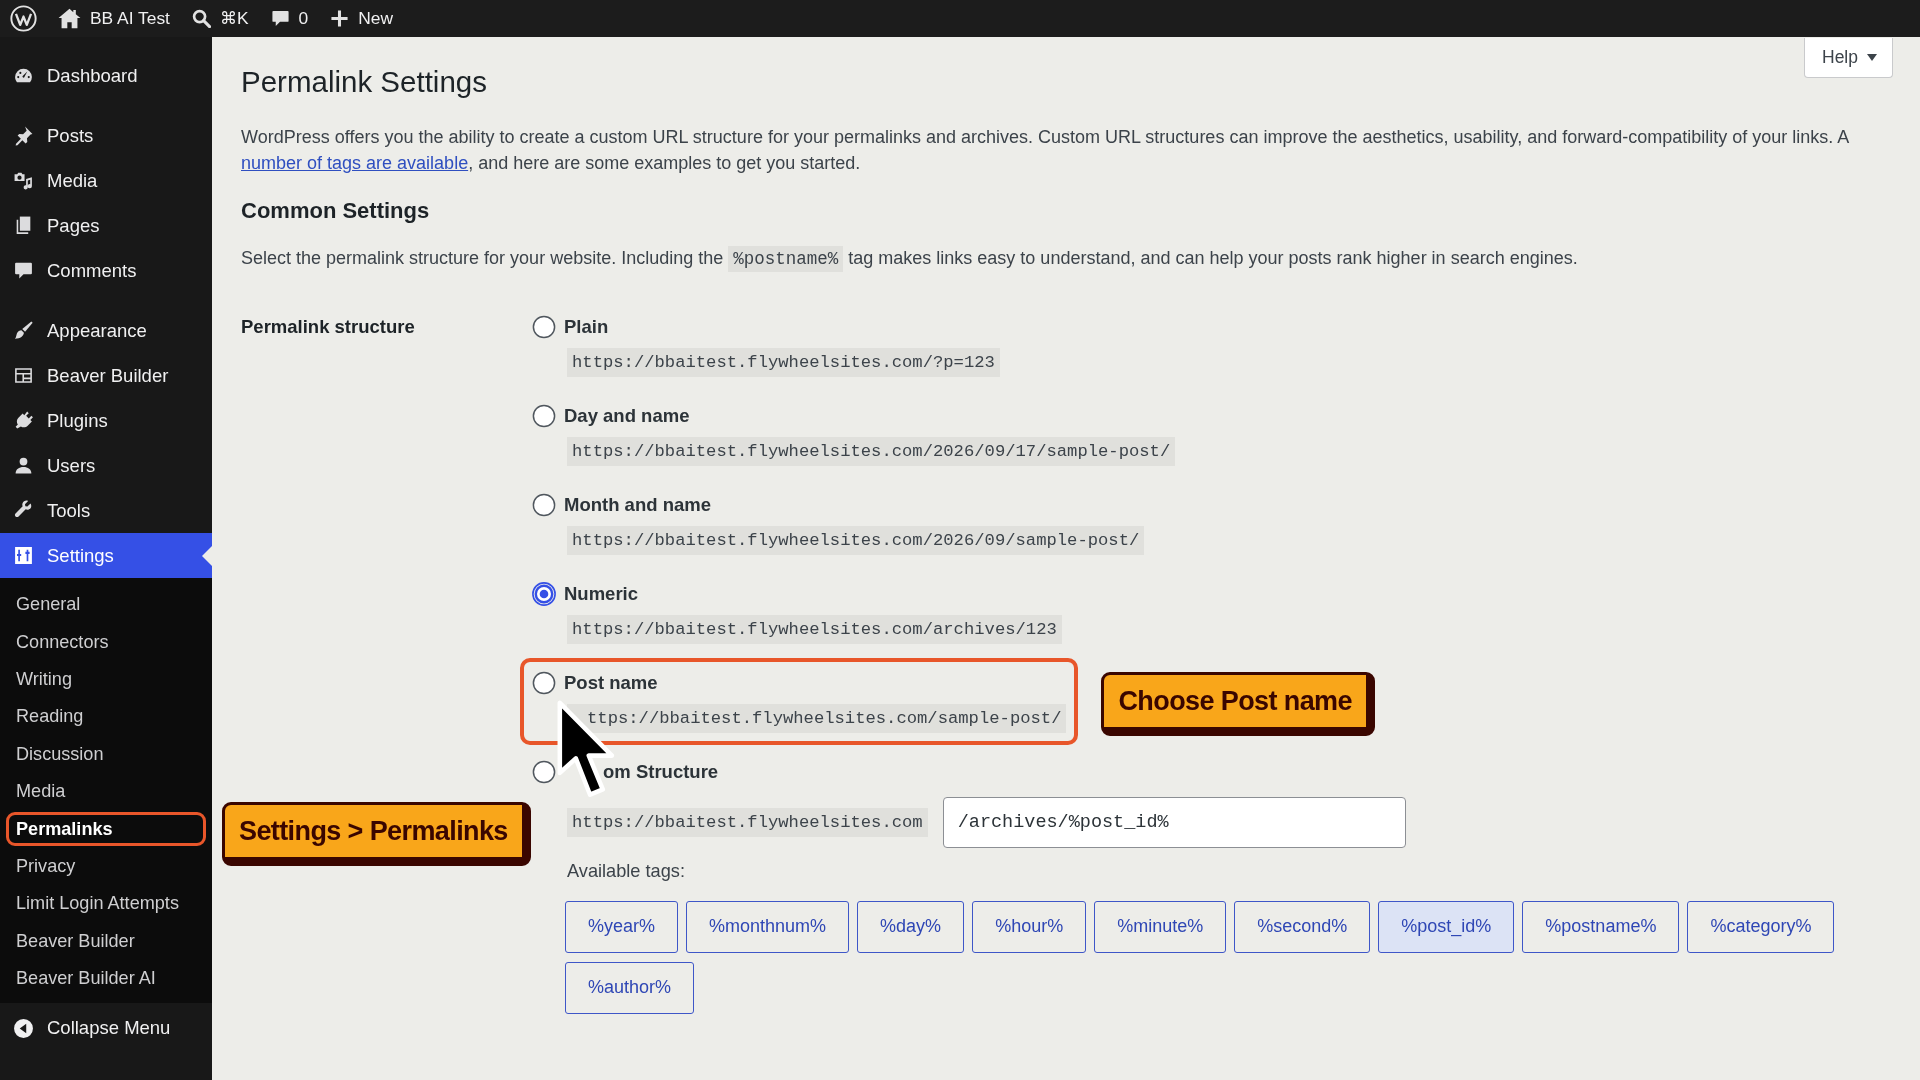  What do you see at coordinates (106, 679) in the screenshot?
I see `submenu-item: Writing` at bounding box center [106, 679].